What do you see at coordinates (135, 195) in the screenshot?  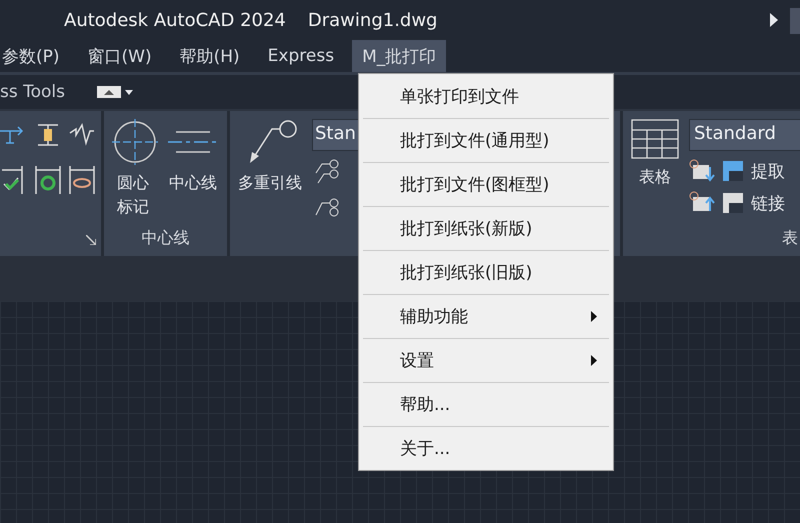 I see `center-mark-button: 圆心标记` at bounding box center [135, 195].